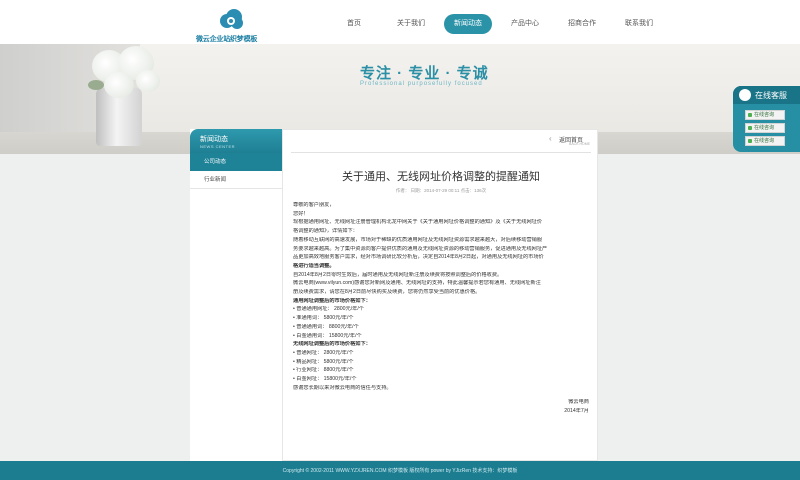 The image size is (800, 480). Describe the element at coordinates (323, 361) in the screenshot. I see `article-paragraph-line: • 精品网址： 5800元/年/个` at that location.